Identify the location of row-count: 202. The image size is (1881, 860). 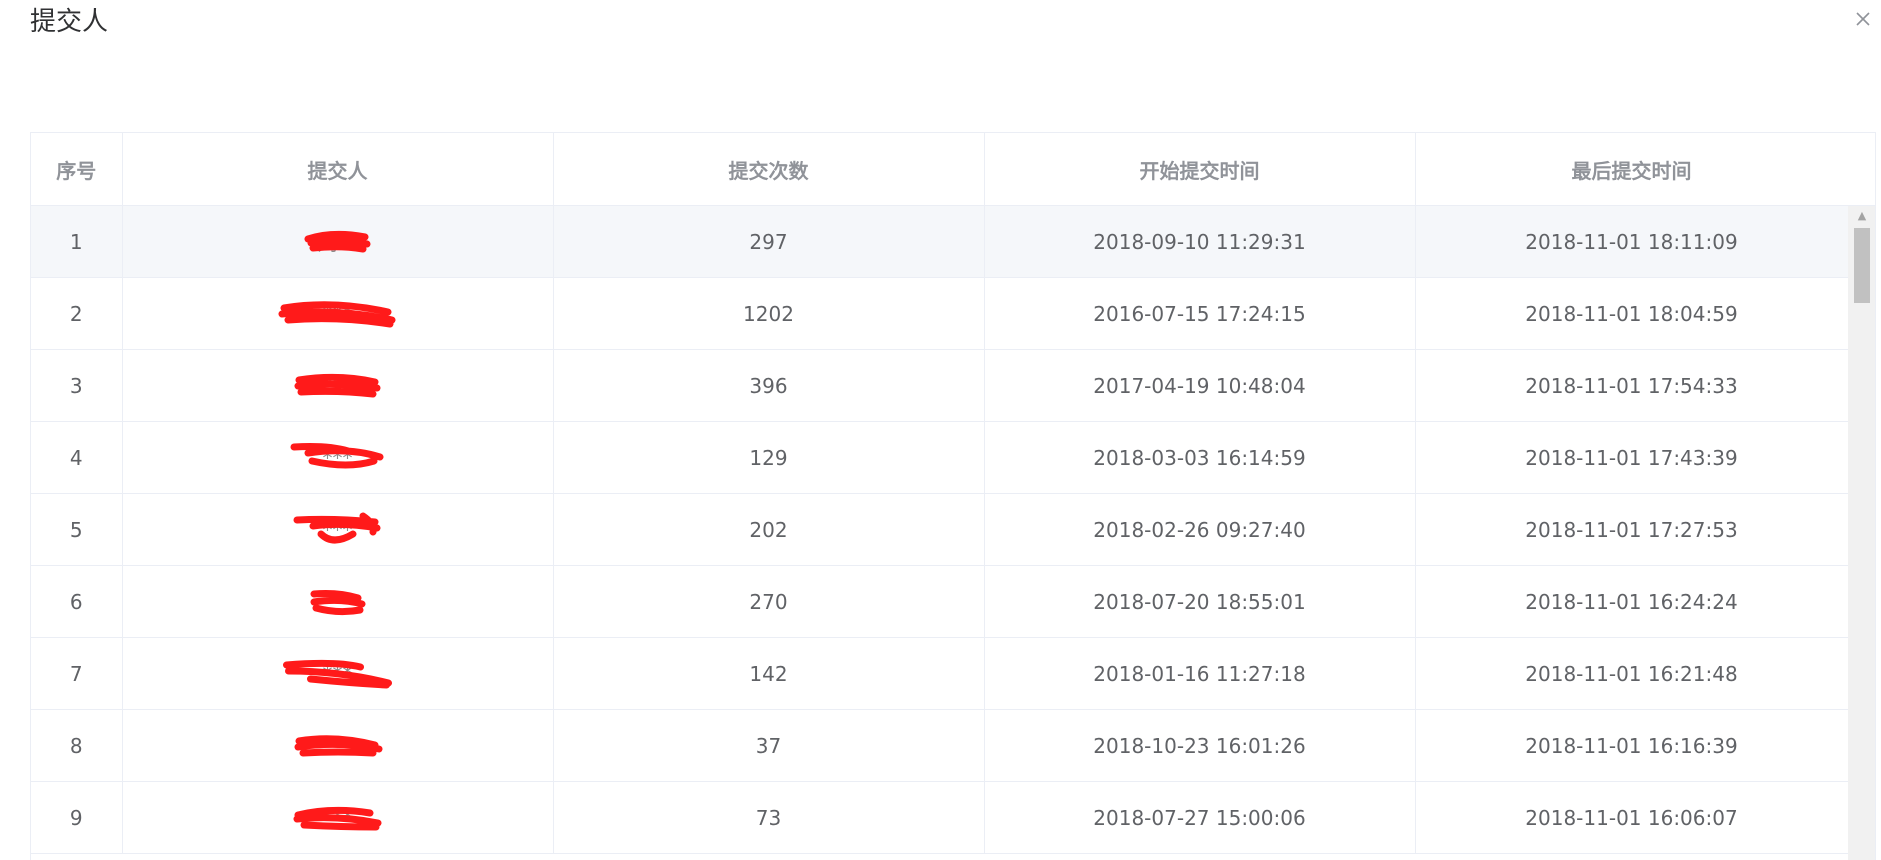
(769, 529).